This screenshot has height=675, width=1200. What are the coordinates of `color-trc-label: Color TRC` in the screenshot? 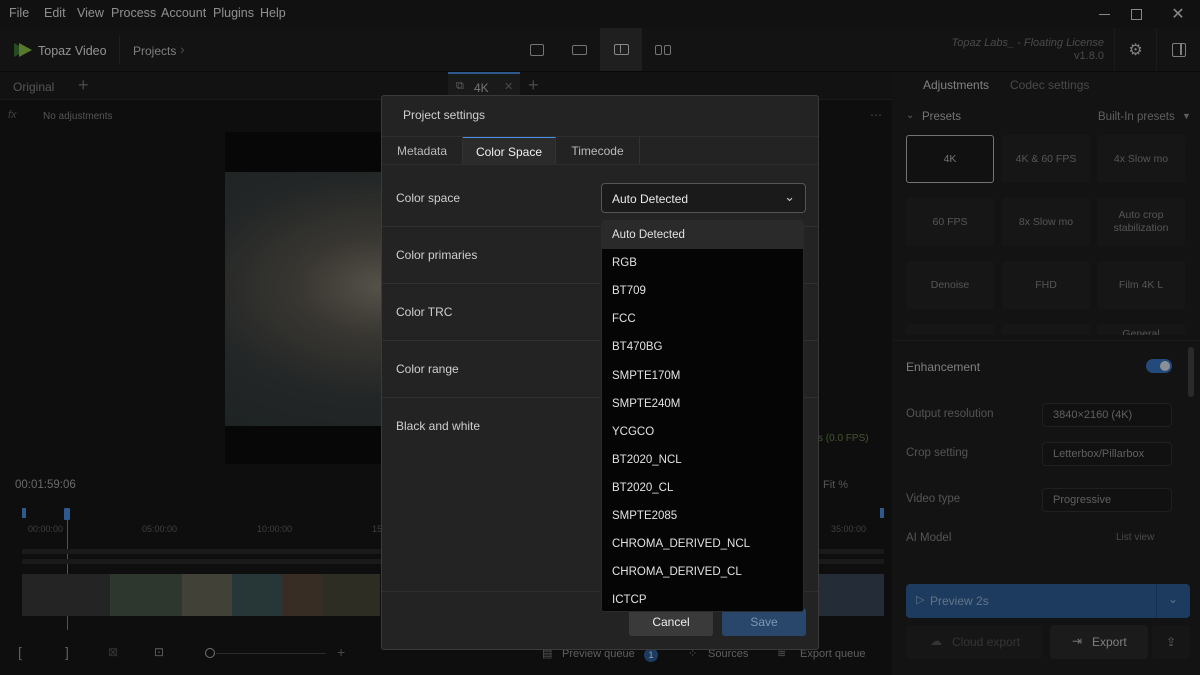 It's located at (424, 312).